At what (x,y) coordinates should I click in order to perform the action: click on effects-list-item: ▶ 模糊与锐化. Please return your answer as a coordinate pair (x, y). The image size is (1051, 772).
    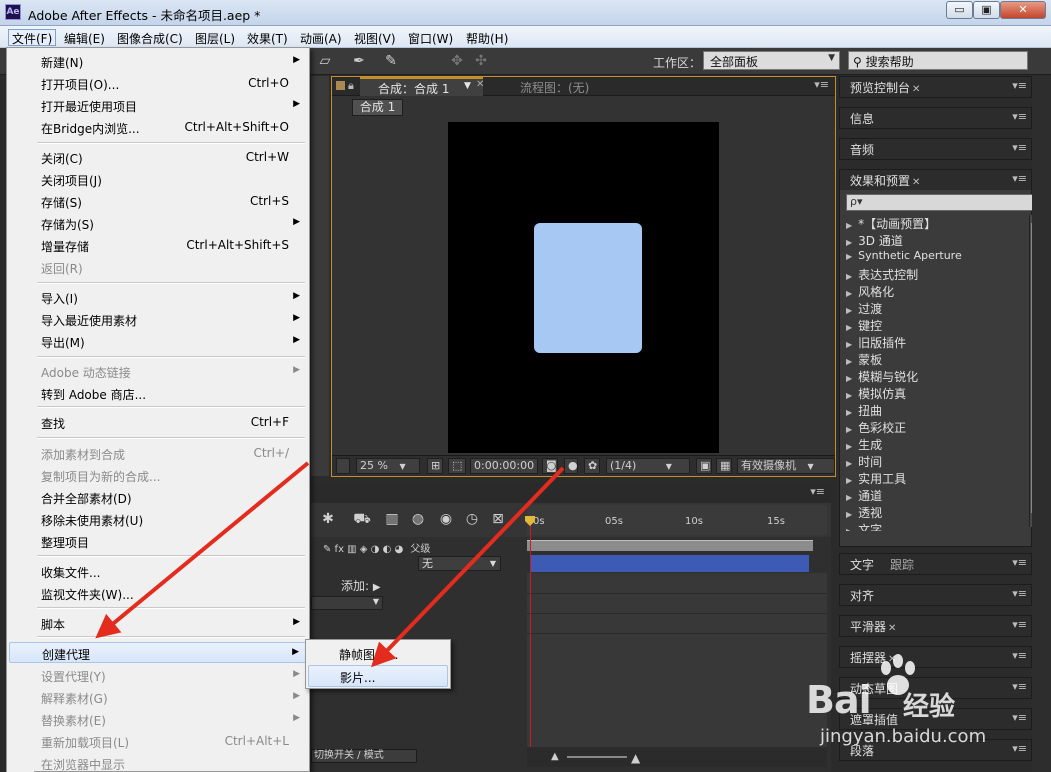
    Looking at the image, I should click on (934, 376).